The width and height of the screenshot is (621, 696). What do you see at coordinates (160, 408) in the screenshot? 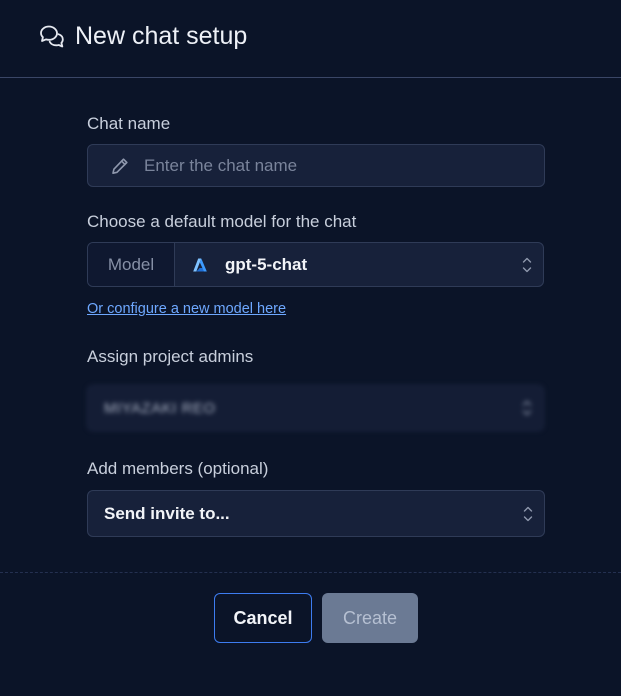
I see `admins-selected-value: MIYAZAKI REO` at bounding box center [160, 408].